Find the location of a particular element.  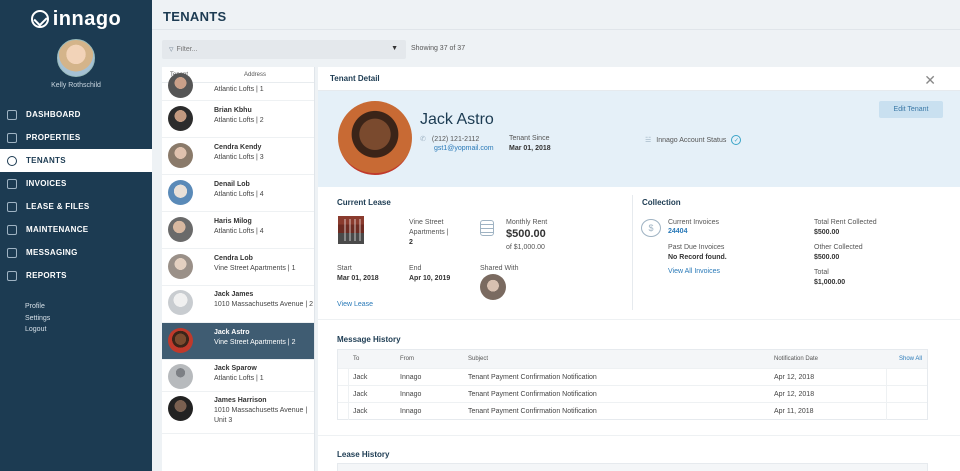

tenant-email: gst1@yopmail.com is located at coordinates (464, 148).